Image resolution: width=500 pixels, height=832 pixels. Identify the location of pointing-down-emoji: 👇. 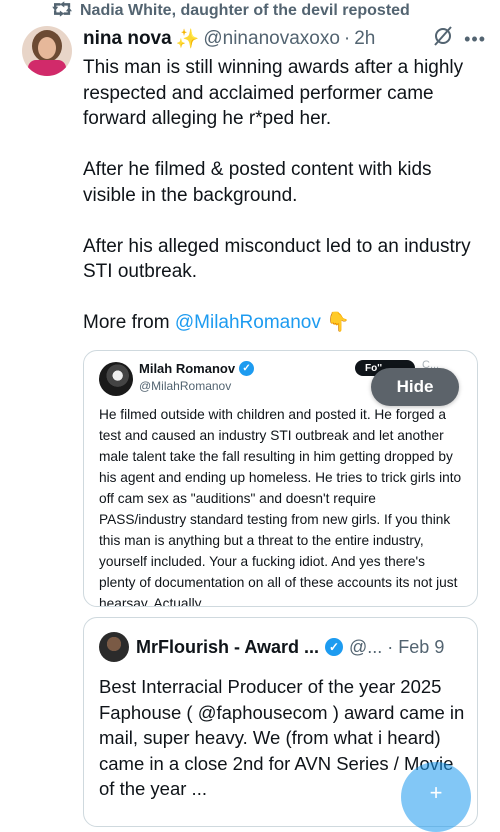
(338, 322).